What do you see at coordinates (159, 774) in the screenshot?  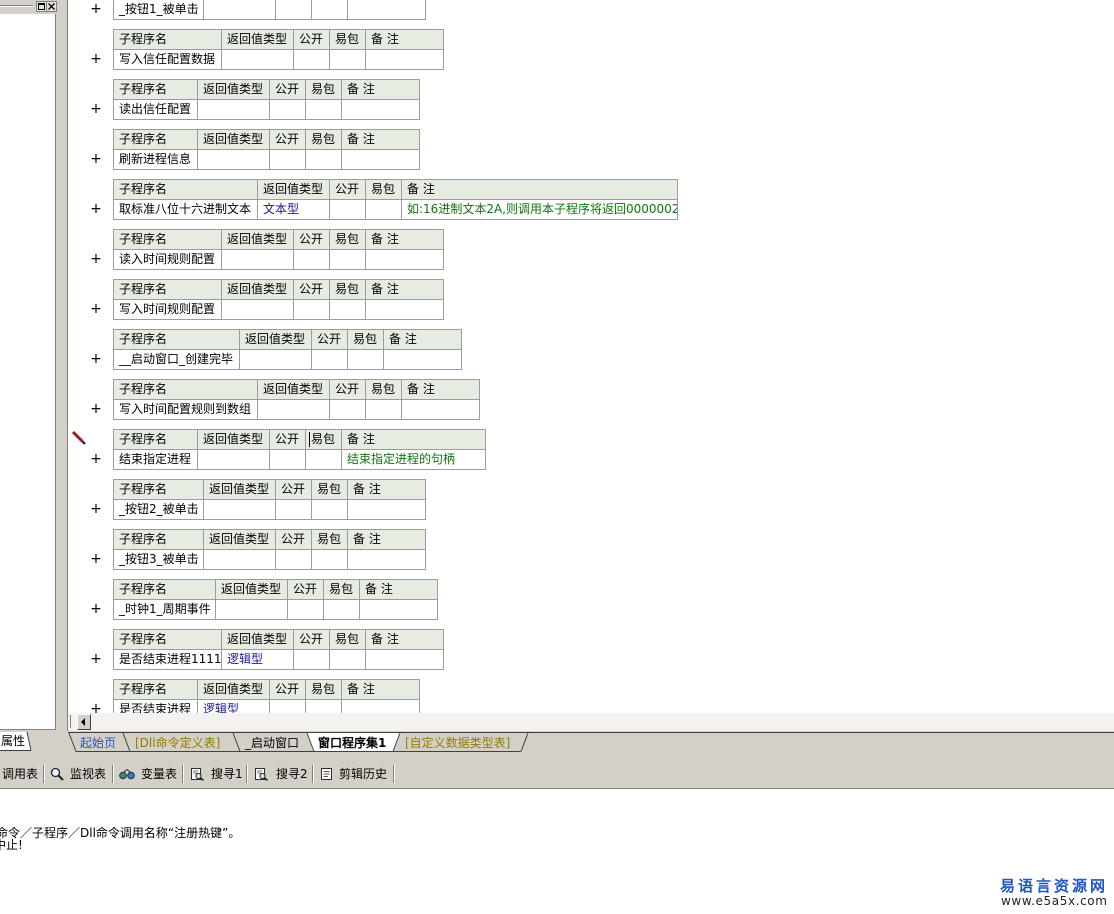 I see `variable-table-button: 变量表` at bounding box center [159, 774].